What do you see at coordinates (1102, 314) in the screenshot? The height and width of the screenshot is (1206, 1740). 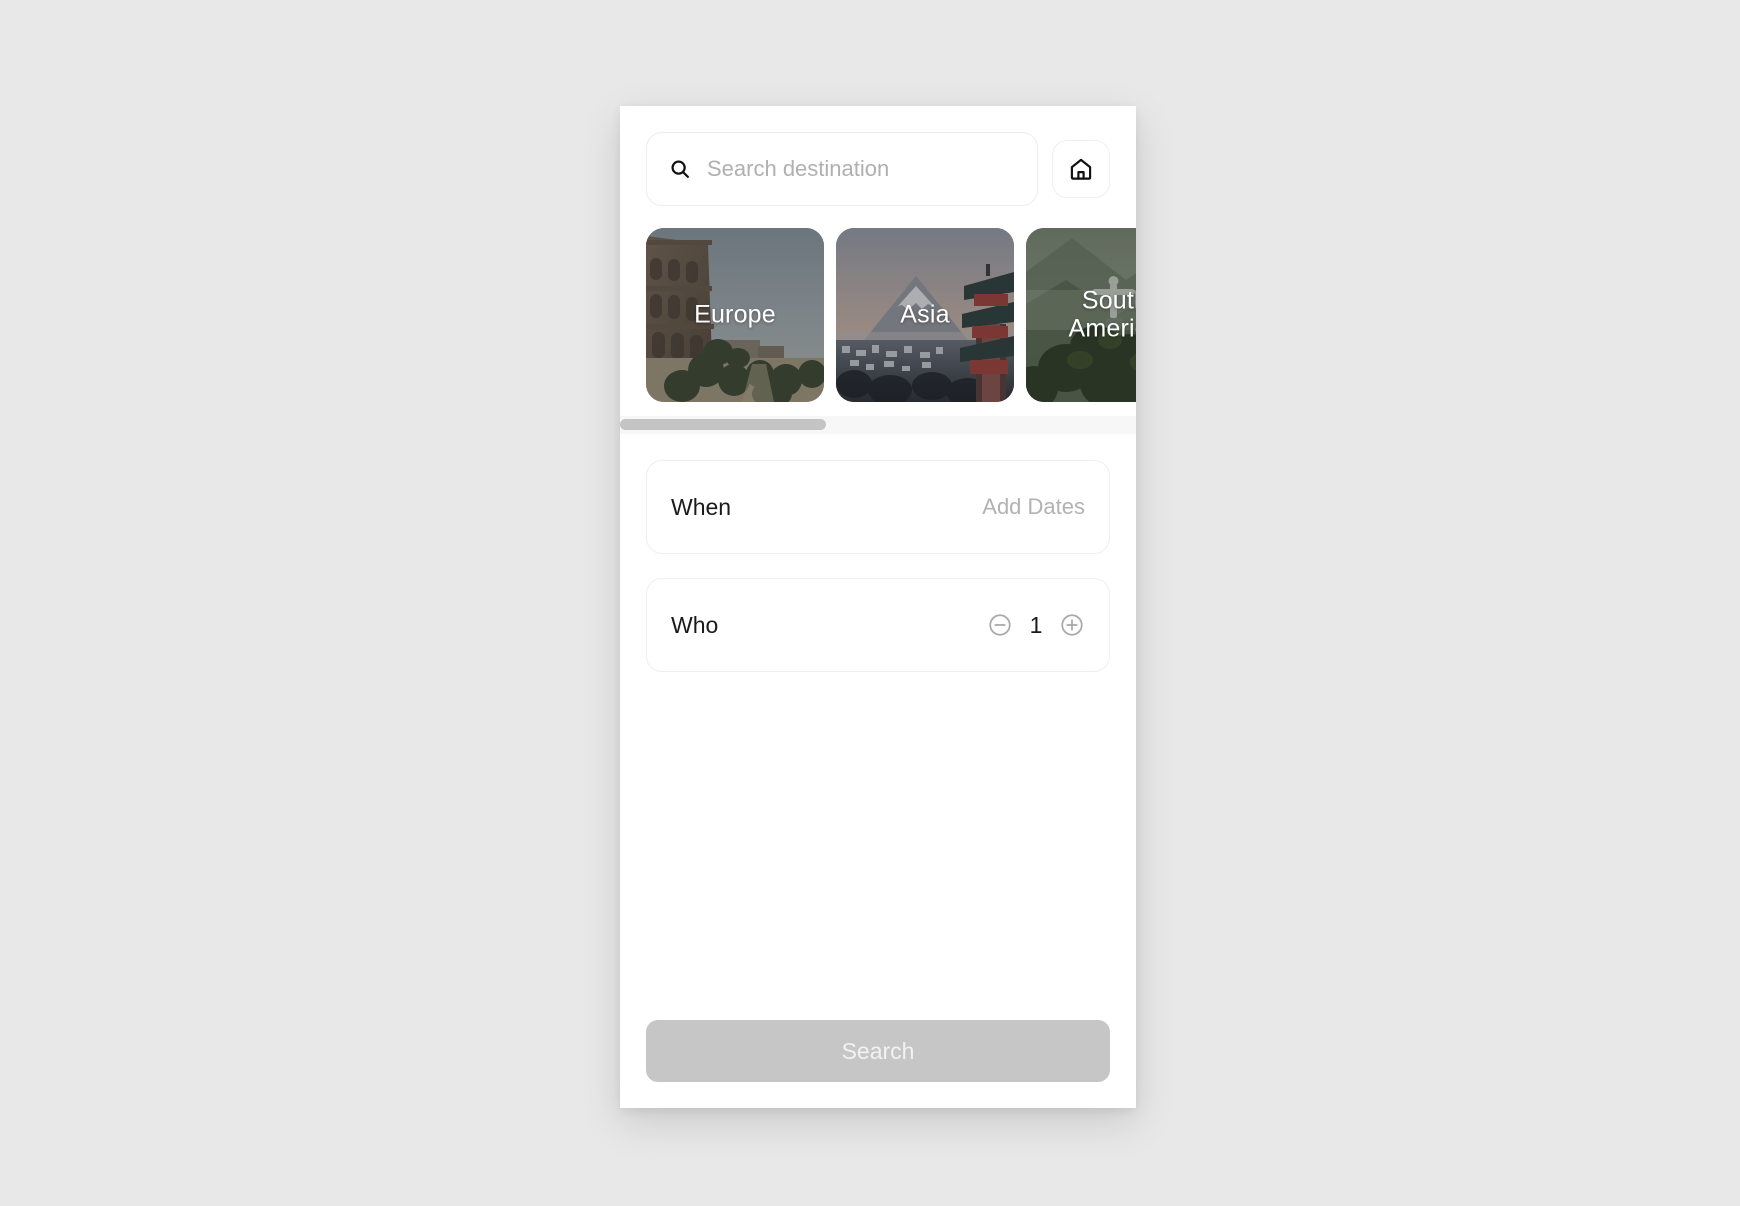 I see `region-card-label: South America` at bounding box center [1102, 314].